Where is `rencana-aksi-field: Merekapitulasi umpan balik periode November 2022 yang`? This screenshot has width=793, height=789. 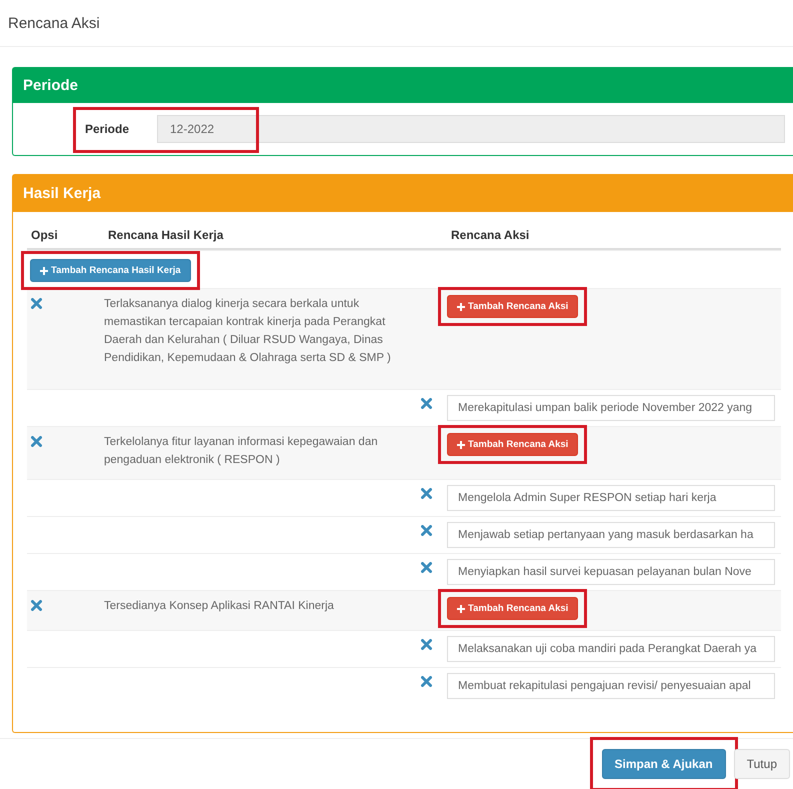
rencana-aksi-field: Merekapitulasi umpan balik periode November 2022 yang is located at coordinates (611, 408).